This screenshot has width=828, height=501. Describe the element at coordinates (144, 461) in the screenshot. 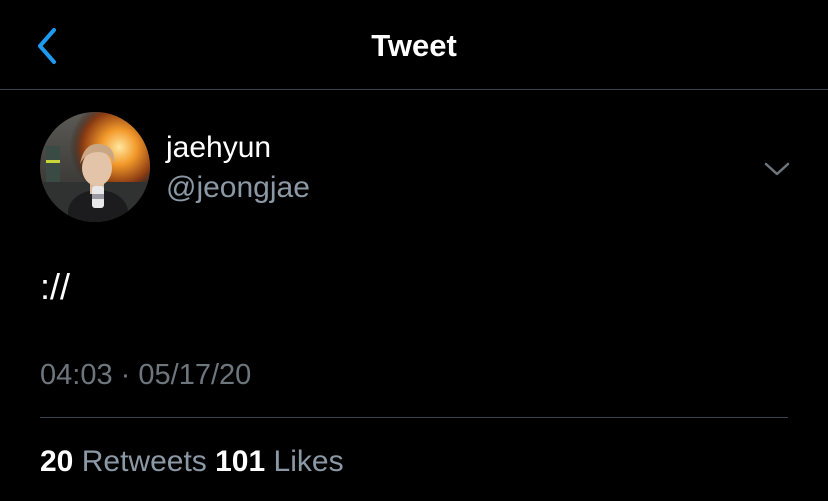

I see `retweet-label: Retweets` at that location.